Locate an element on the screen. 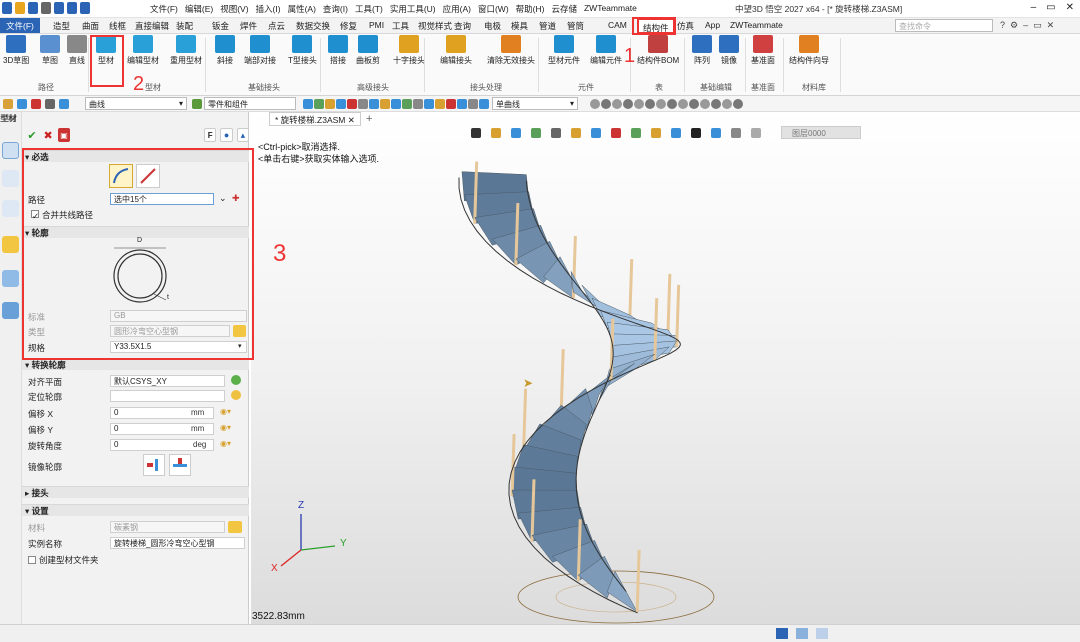 This screenshot has width=1080, height=642. panel-icon is located at coordinates (822, 633).